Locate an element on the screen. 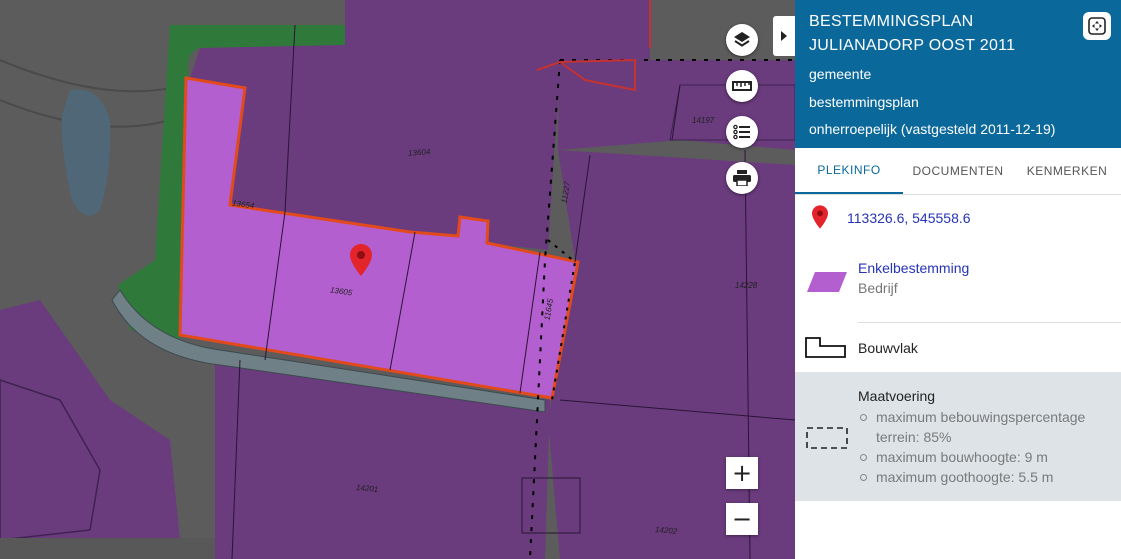 This screenshot has width=1121, height=559. maatvoering-icon is located at coordinates (827, 438).